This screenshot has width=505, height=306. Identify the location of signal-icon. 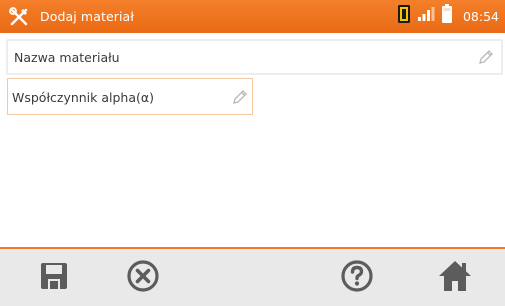
(426, 16).